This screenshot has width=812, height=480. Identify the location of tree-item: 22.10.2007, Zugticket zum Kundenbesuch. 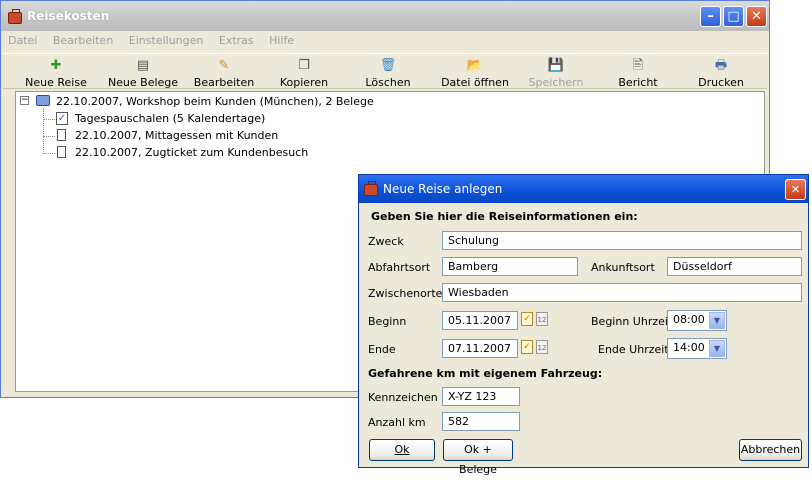
(191, 152).